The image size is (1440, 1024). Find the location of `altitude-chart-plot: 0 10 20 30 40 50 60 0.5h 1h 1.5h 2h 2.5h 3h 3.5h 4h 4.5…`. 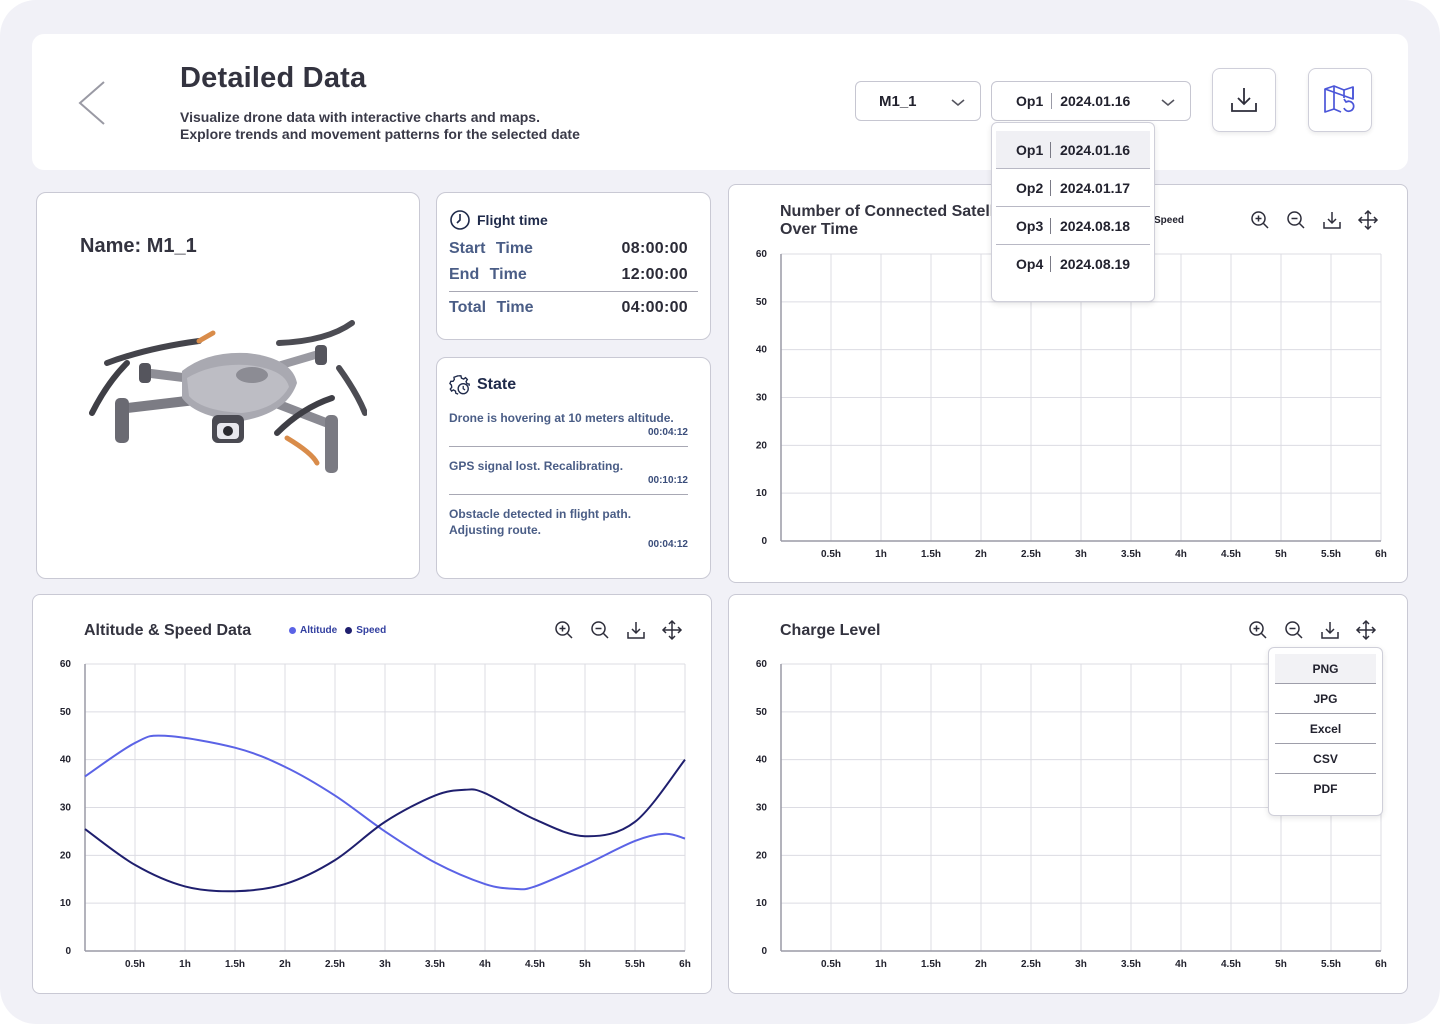

altitude-chart-plot: 0 10 20 30 40 50 60 0.5h 1h 1.5h 2h 2.5h 3h 3.5h 4h 4.5… is located at coordinates (375, 814).